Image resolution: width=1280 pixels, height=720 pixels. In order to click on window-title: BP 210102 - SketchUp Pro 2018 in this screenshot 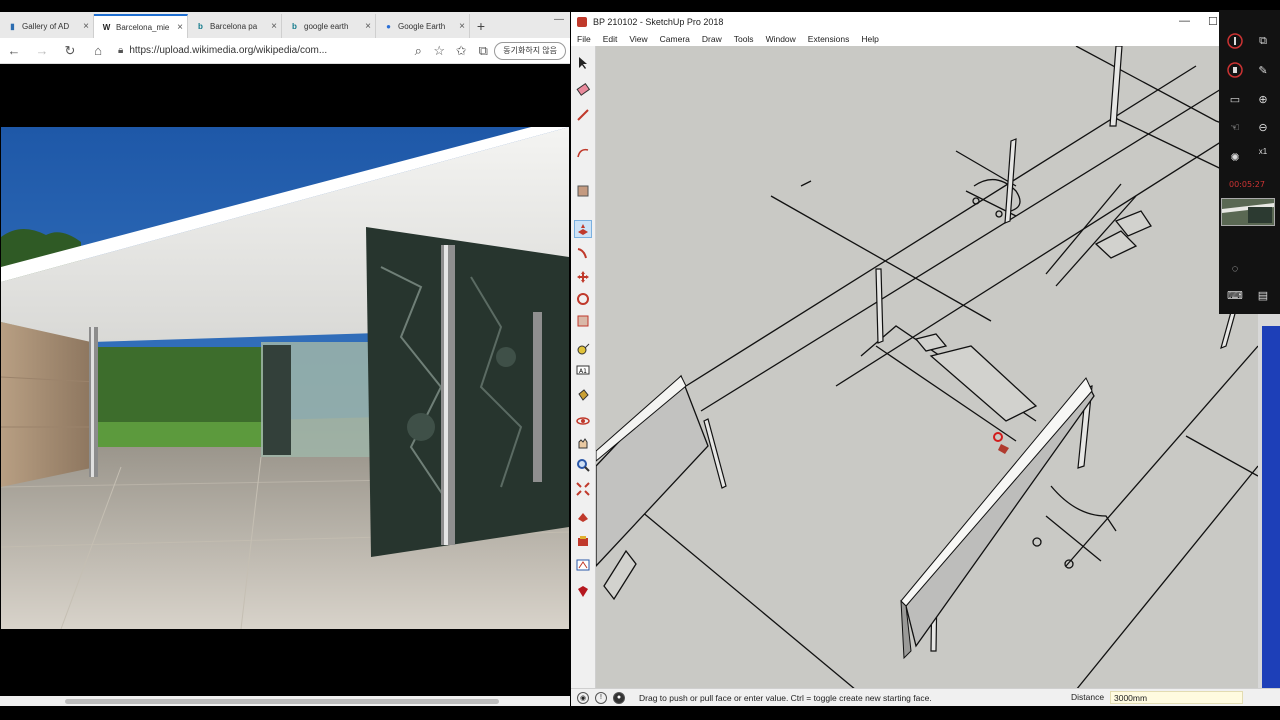, I will do `click(658, 22)`.